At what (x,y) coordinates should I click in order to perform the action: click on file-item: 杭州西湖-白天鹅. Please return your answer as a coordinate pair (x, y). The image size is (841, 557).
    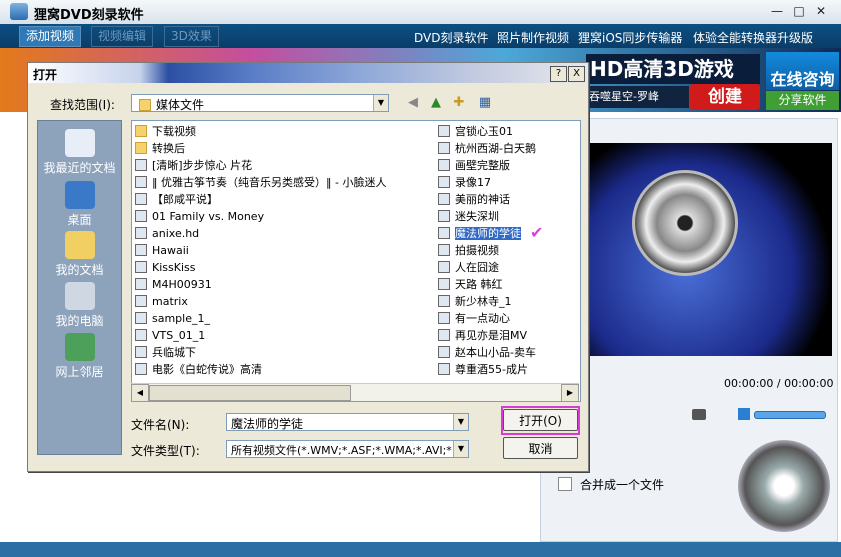
    Looking at the image, I should click on (507, 148).